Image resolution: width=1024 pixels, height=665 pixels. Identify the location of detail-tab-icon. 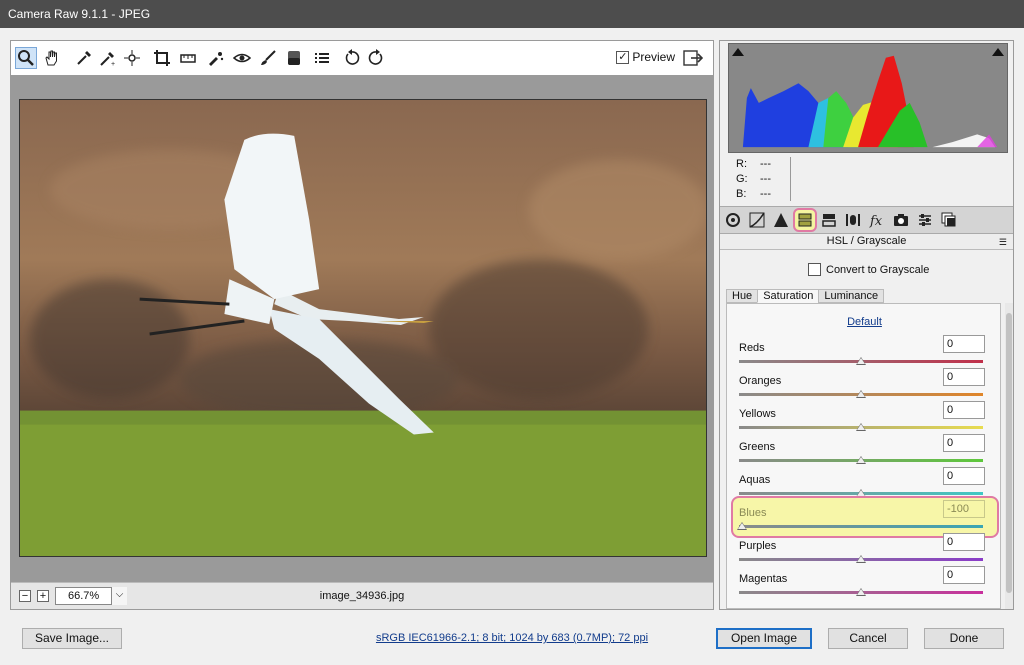
(781, 220).